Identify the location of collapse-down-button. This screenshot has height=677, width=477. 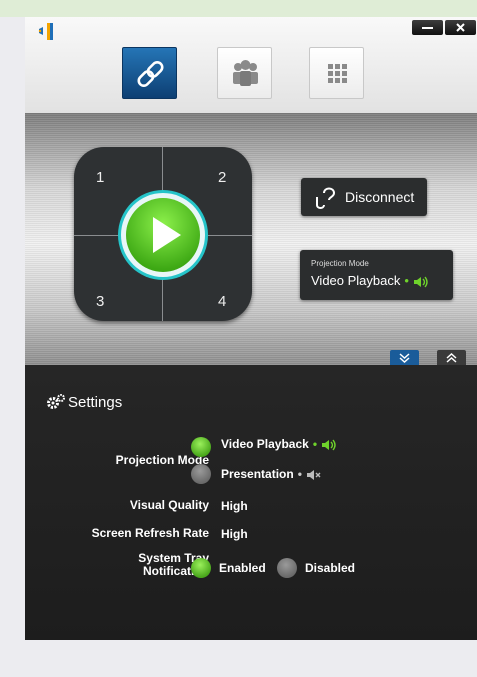
(404, 357).